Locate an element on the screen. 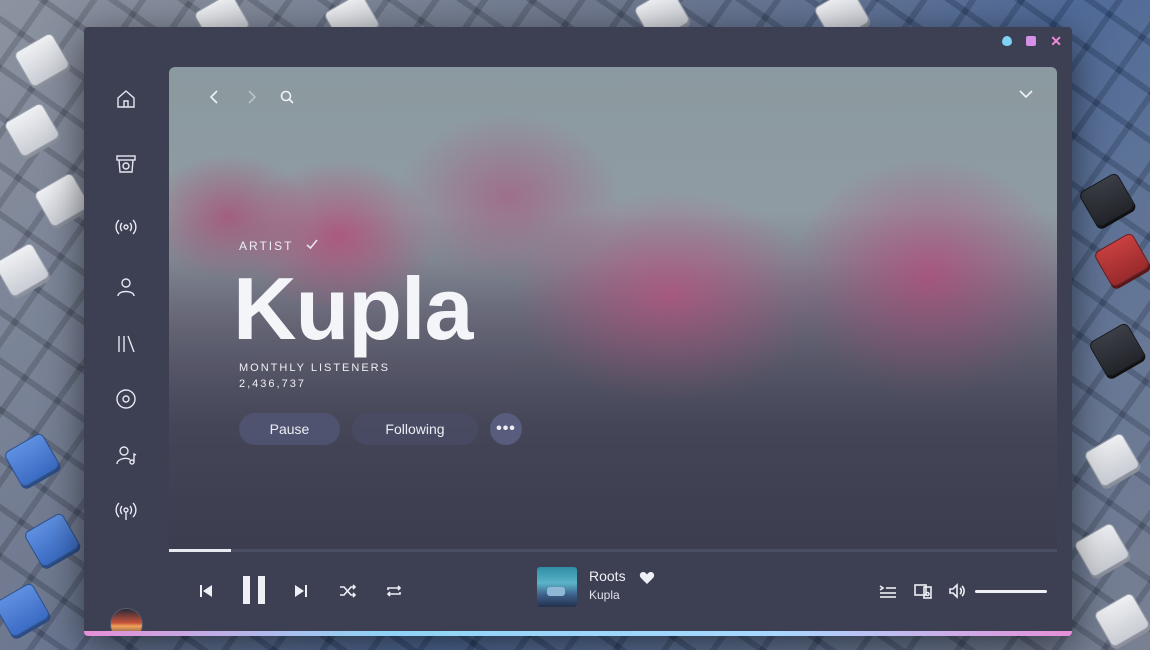 This screenshot has width=1150, height=650. monthly-listeners-value: 2,436,737 is located at coordinates (272, 384).